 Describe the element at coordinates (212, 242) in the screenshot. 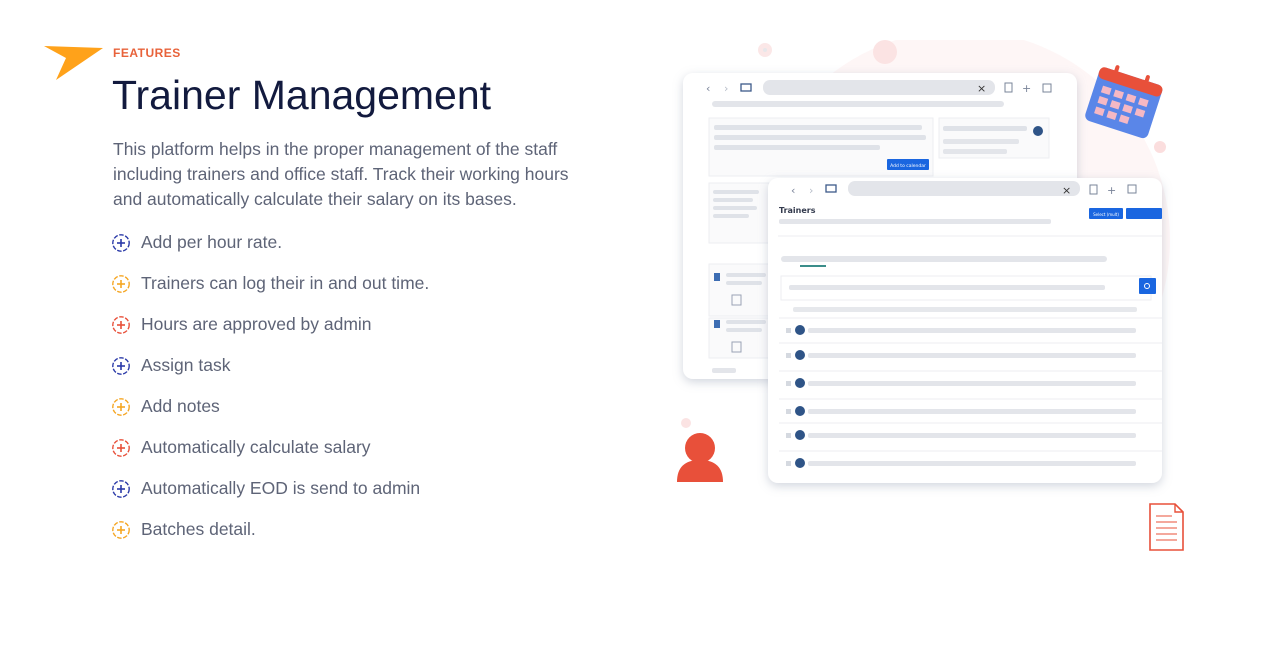

I see `feature-label: Add per hour rate.` at that location.